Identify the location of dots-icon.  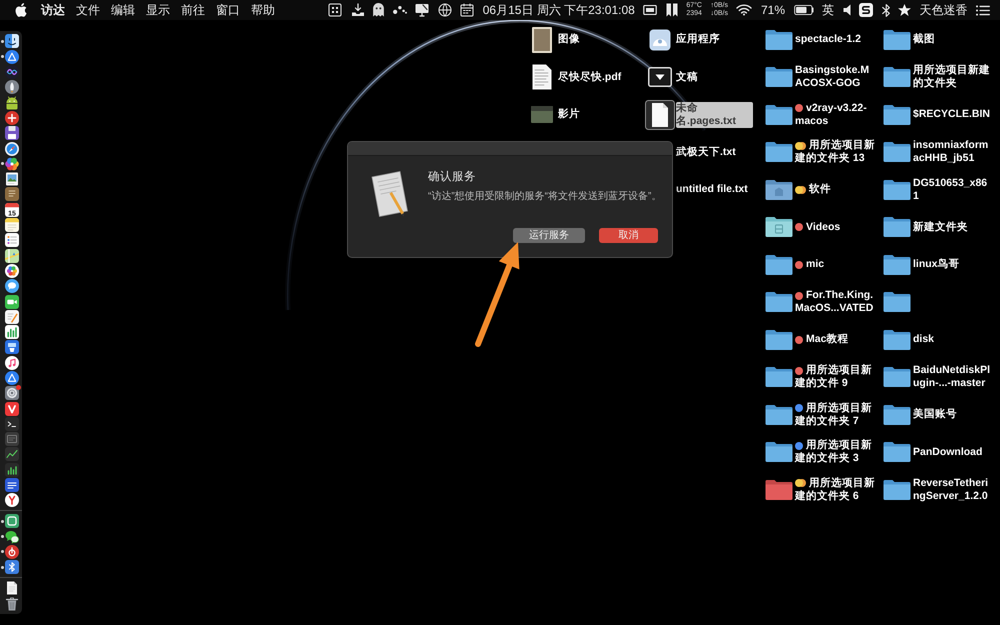
(399, 10).